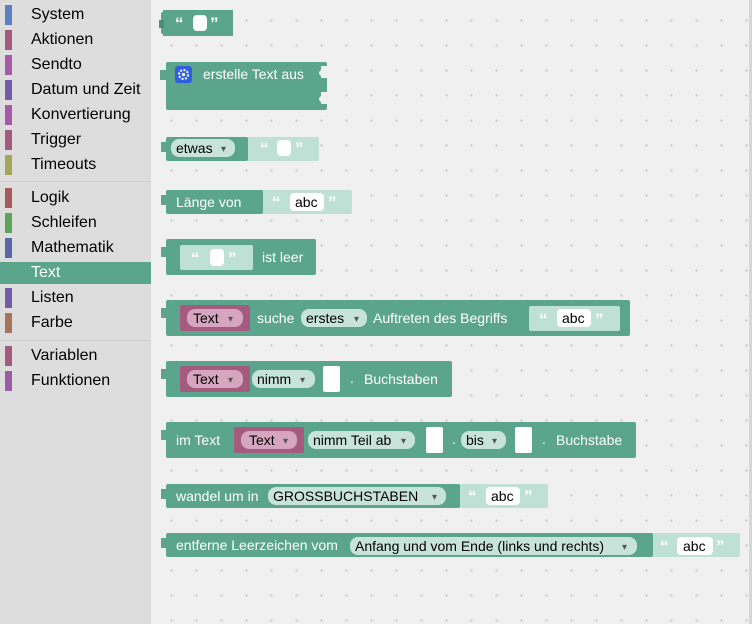 The height and width of the screenshot is (624, 752). Describe the element at coordinates (573, 318) in the screenshot. I see `search-value: abc` at that location.